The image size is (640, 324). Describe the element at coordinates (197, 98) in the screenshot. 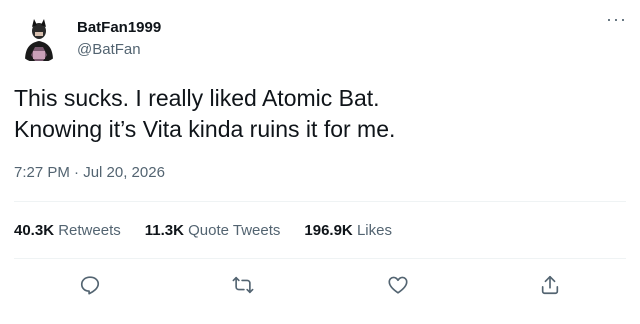

I see `tweet-text-line: This sucks. I really liked Atomic Bat.` at that location.